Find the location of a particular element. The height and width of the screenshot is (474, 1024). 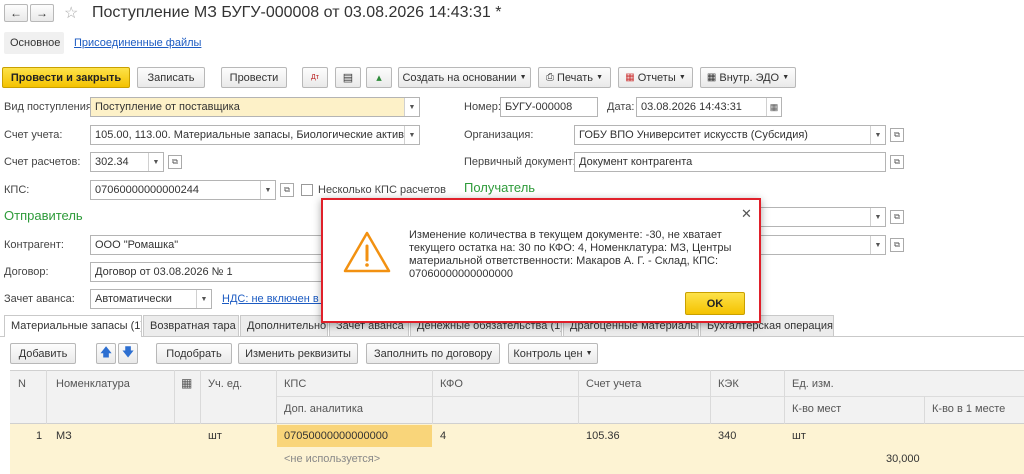

print-label: Печать is located at coordinates (575, 77).